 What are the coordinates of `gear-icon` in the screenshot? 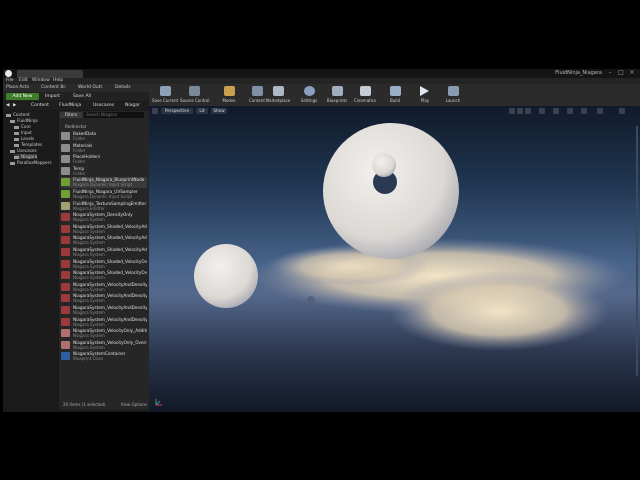 It's located at (309, 91).